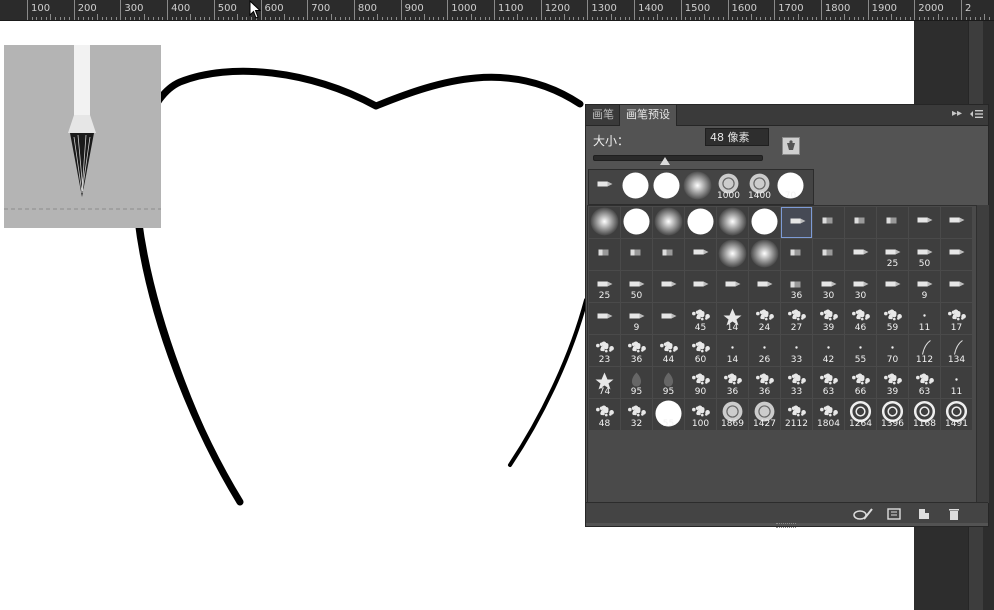 The image size is (994, 610). Describe the element at coordinates (786, 525) in the screenshot. I see `panel-resize-grip` at that location.